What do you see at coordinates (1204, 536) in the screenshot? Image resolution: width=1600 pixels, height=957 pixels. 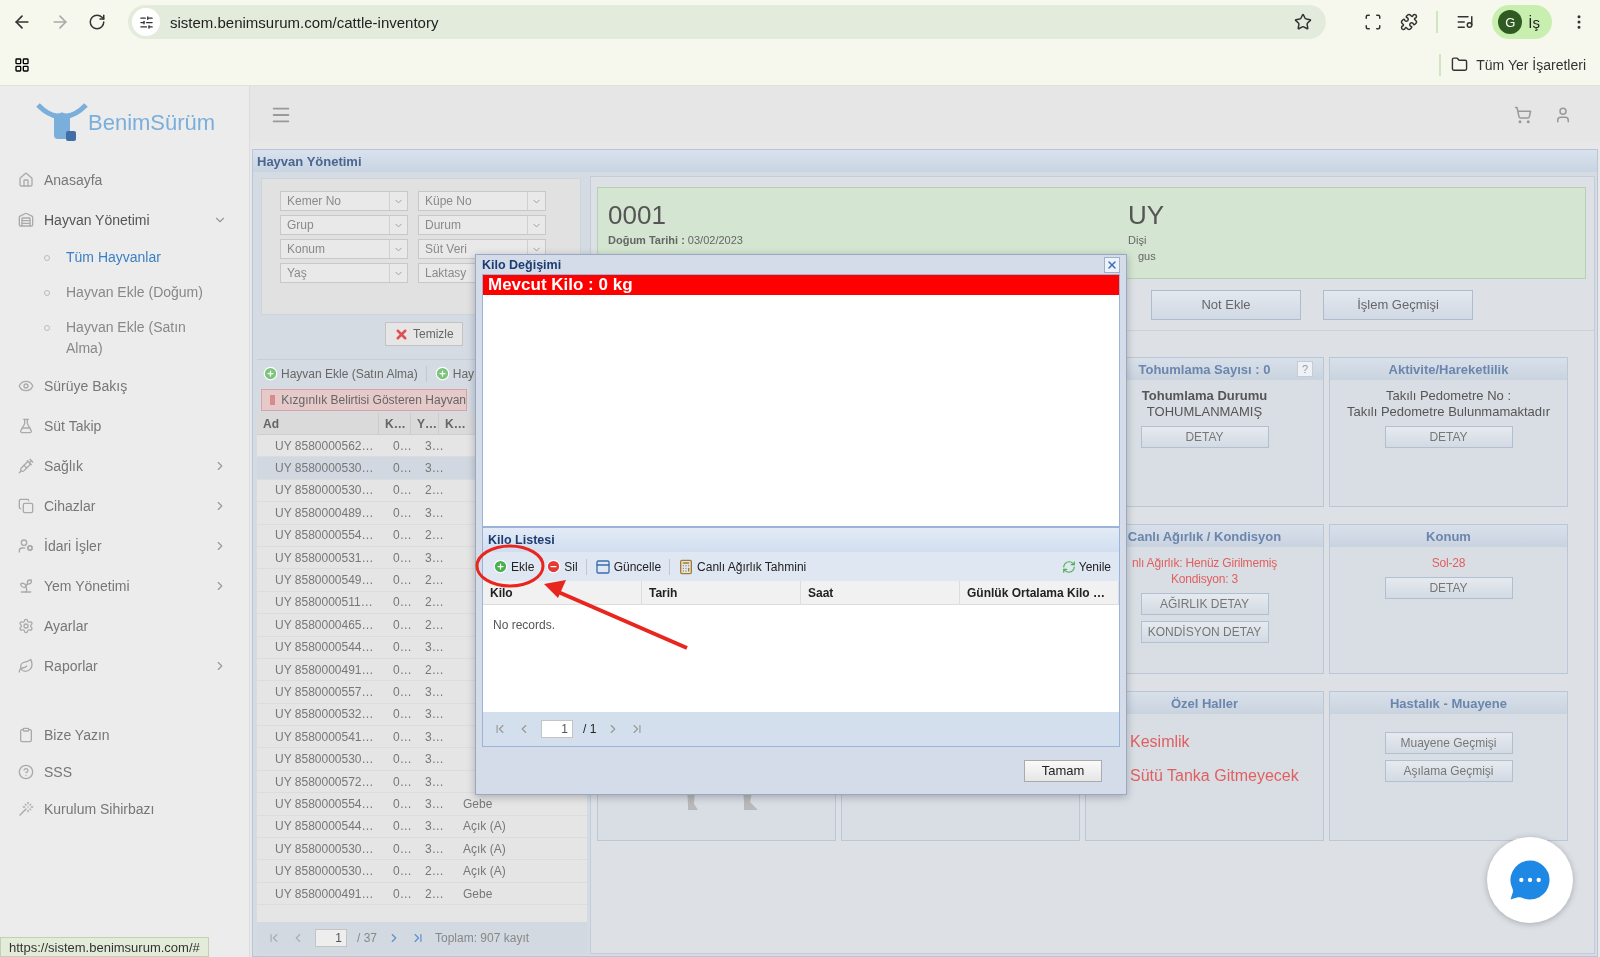 I see `card-title: Canlı Ağırlık / Kondisyon` at bounding box center [1204, 536].